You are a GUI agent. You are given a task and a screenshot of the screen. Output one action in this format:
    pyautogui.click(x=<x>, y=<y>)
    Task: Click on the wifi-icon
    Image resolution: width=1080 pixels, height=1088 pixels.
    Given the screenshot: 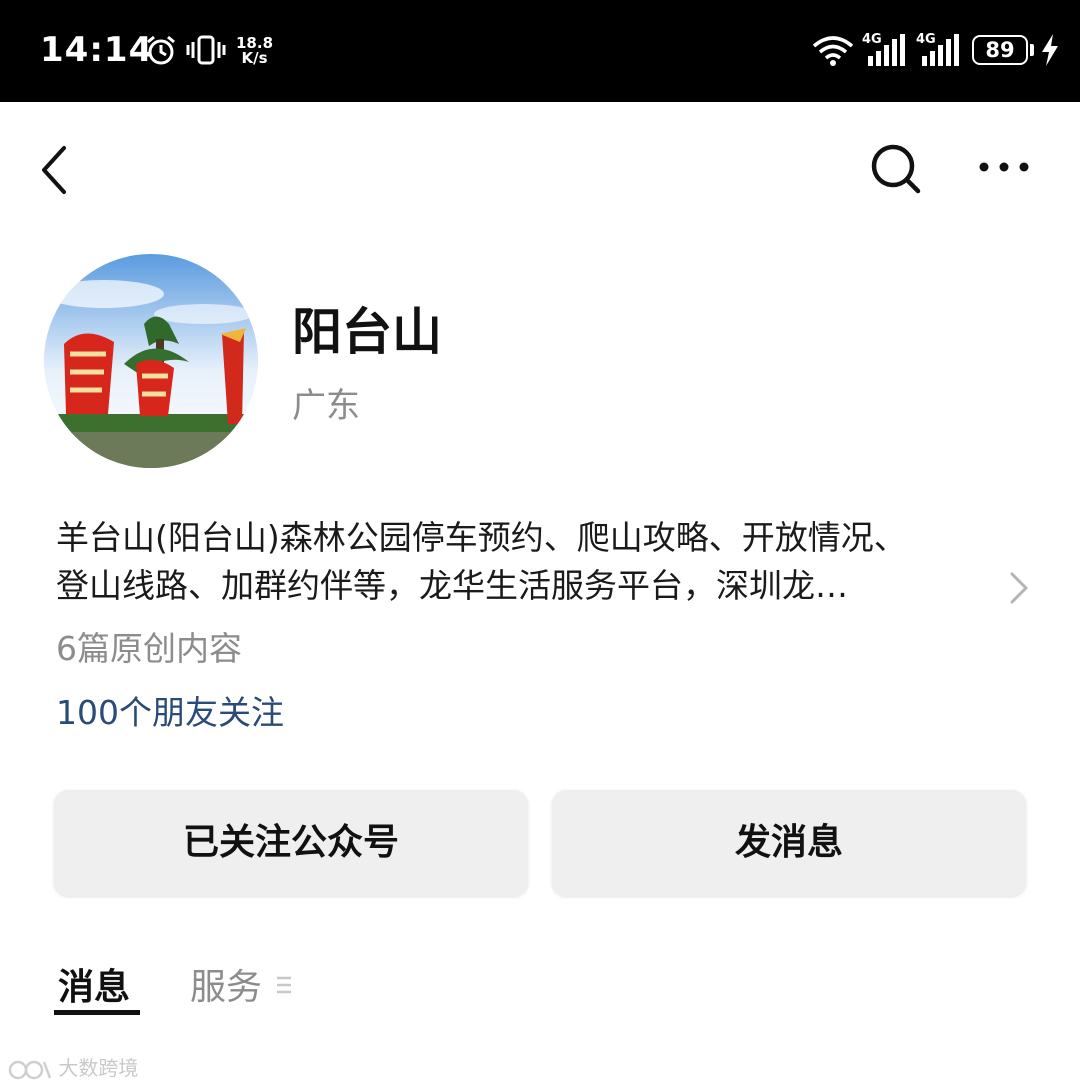 What is the action you would take?
    pyautogui.click(x=833, y=51)
    